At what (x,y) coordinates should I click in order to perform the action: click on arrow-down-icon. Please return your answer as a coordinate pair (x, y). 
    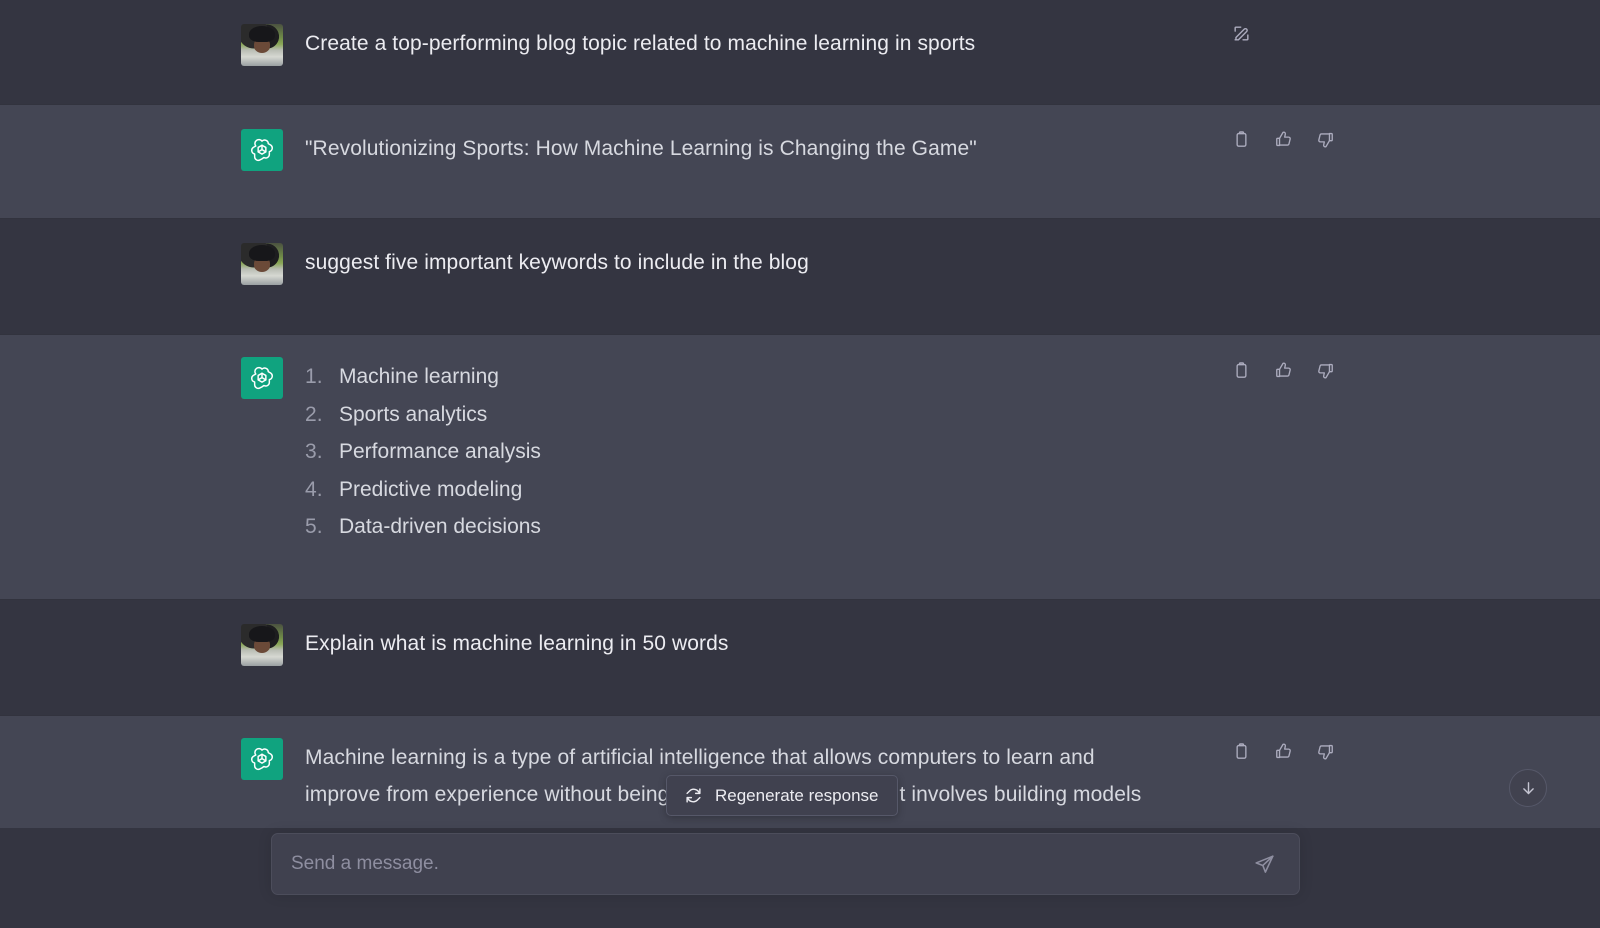
    Looking at the image, I should click on (1528, 787).